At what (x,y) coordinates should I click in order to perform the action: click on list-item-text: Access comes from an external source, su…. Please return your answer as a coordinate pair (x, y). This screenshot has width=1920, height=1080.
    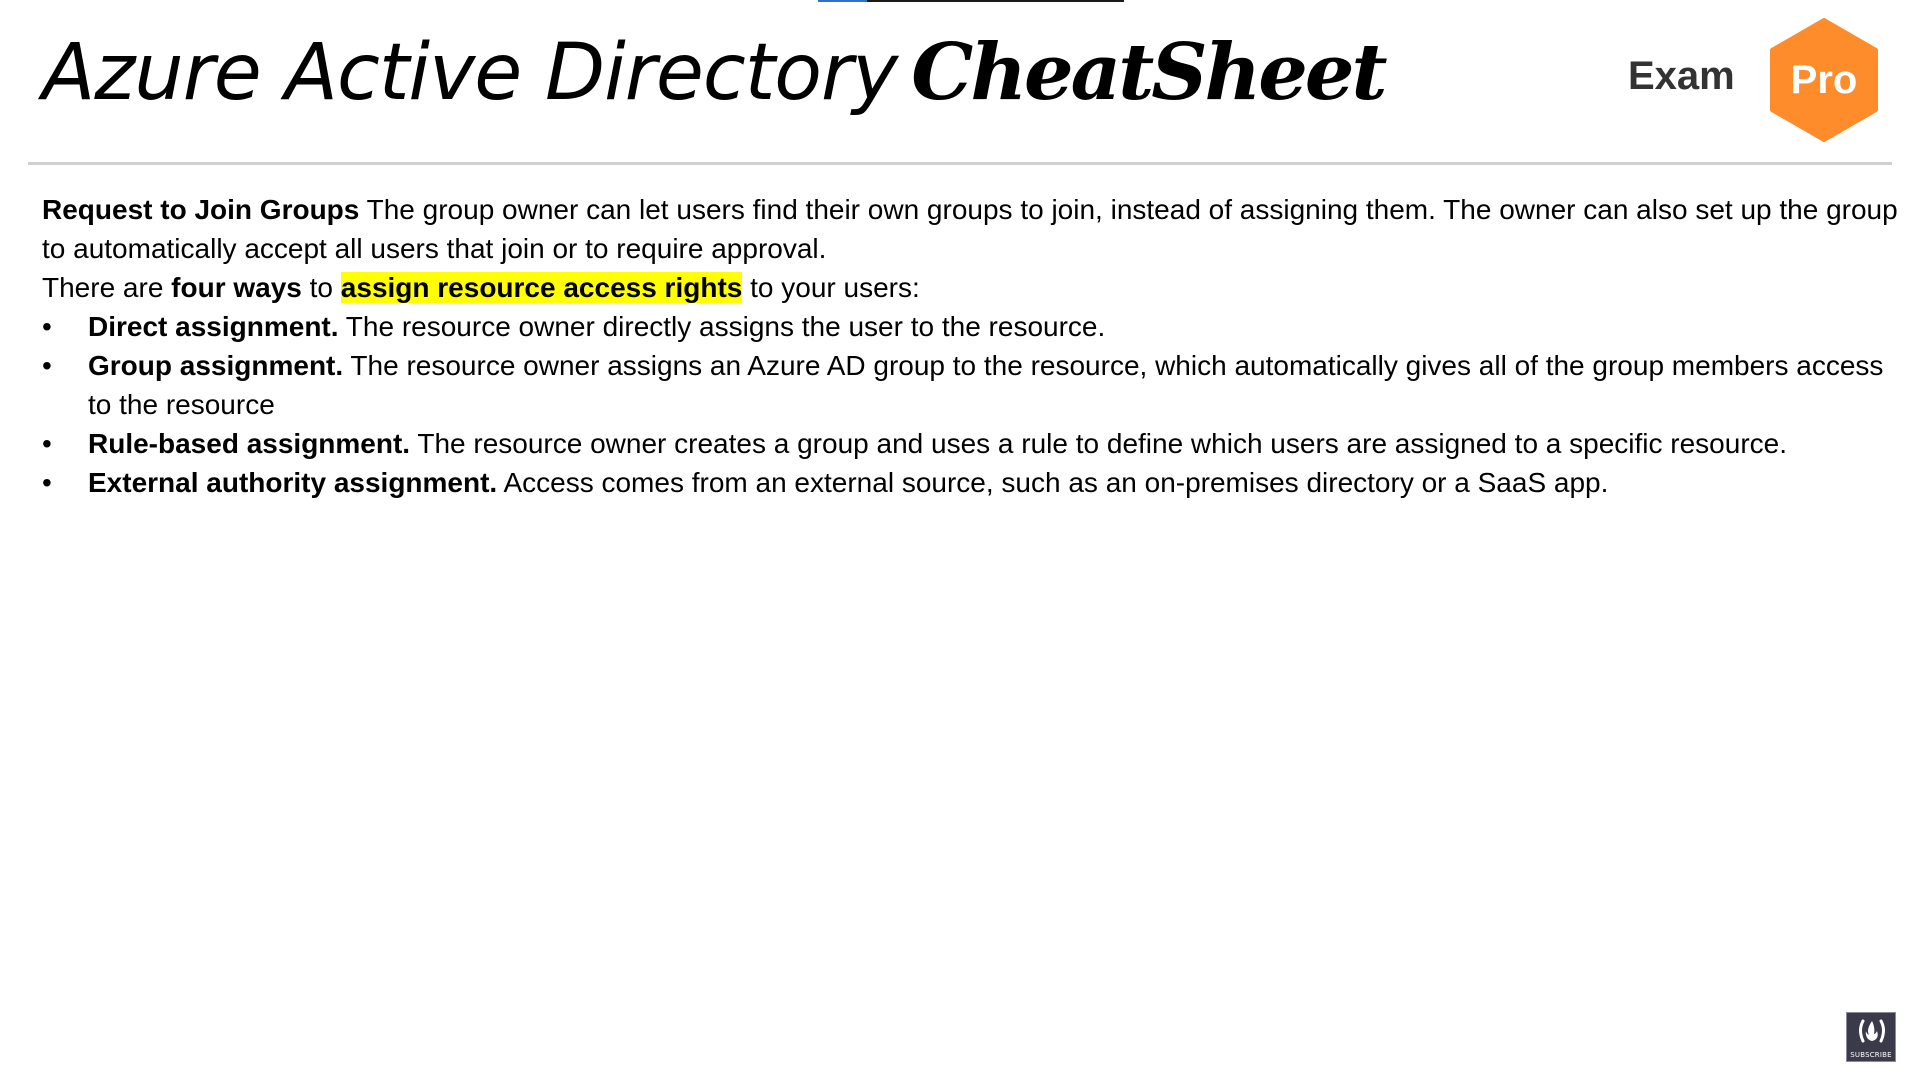
    Looking at the image, I should click on (1053, 482).